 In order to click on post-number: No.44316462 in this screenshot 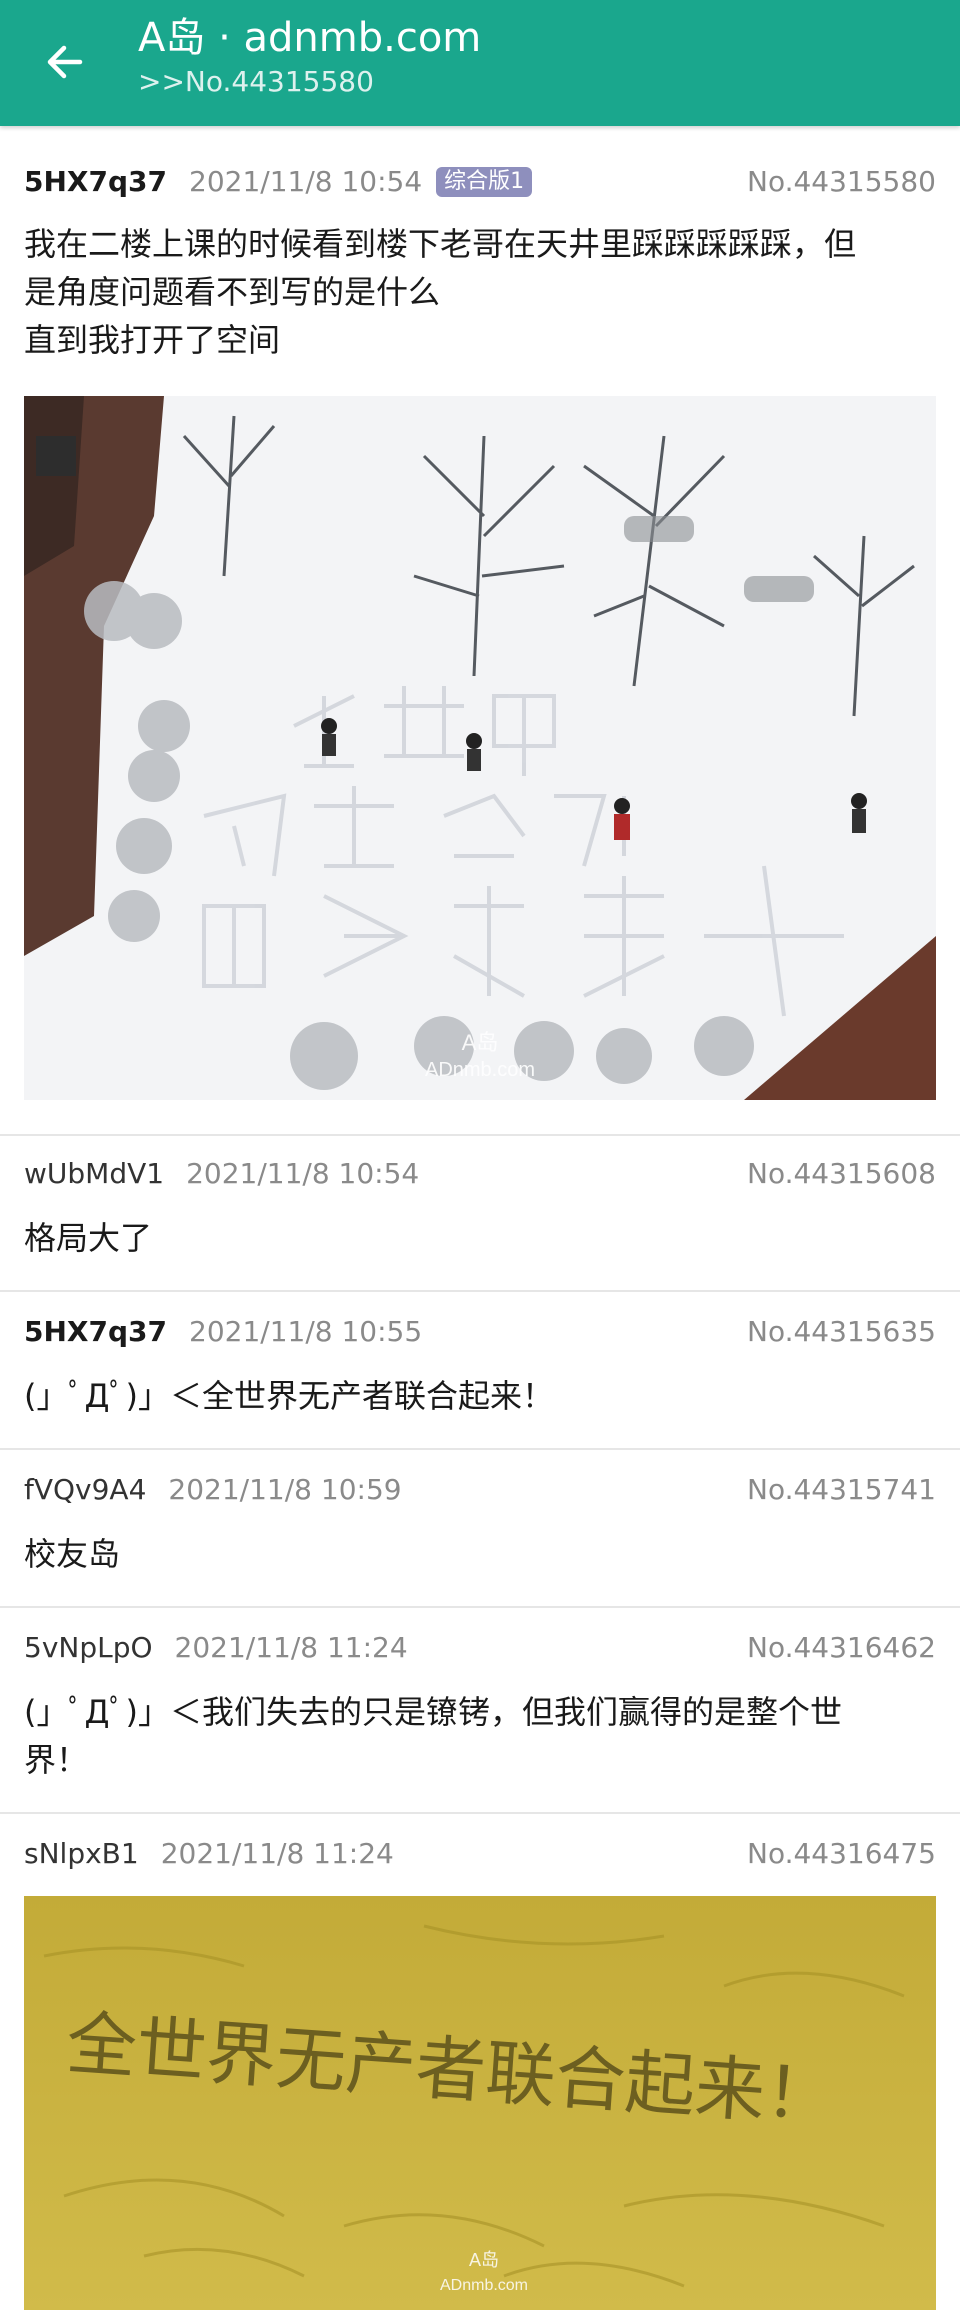, I will do `click(841, 1648)`.